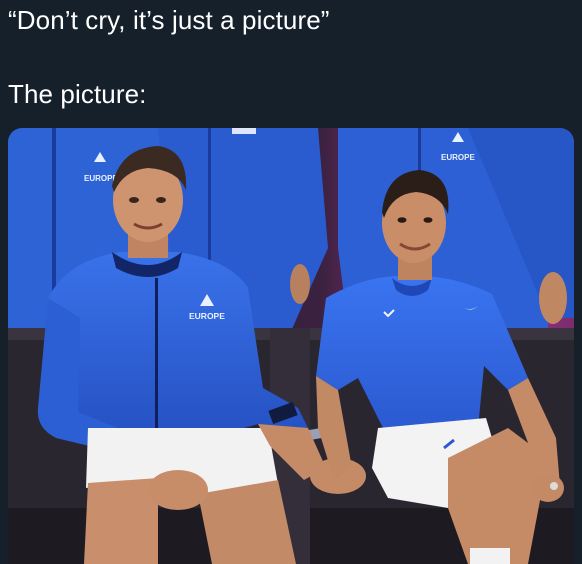 Image resolution: width=582 pixels, height=564 pixels. What do you see at coordinates (169, 20) in the screenshot?
I see `post-quote-text: “Don’t cry, it’s just a picture”` at bounding box center [169, 20].